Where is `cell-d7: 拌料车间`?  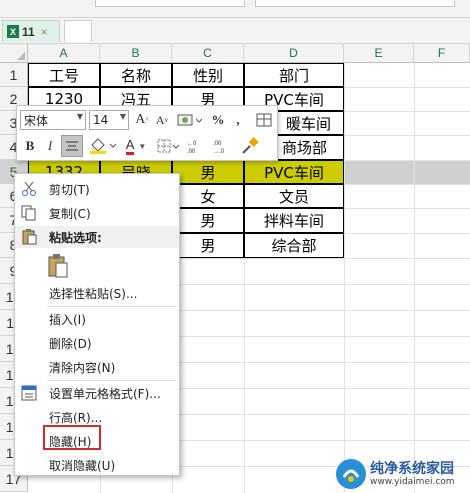 cell-d7: 拌料车间 is located at coordinates (294, 220).